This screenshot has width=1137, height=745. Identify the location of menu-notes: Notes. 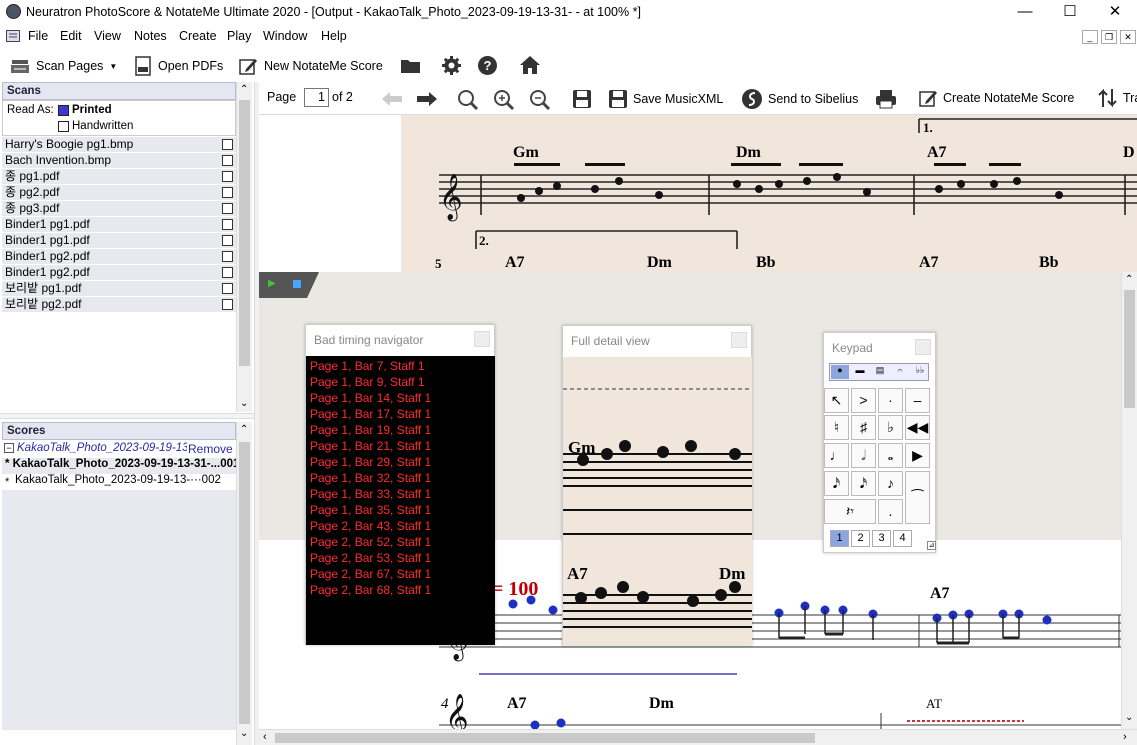
(150, 36).